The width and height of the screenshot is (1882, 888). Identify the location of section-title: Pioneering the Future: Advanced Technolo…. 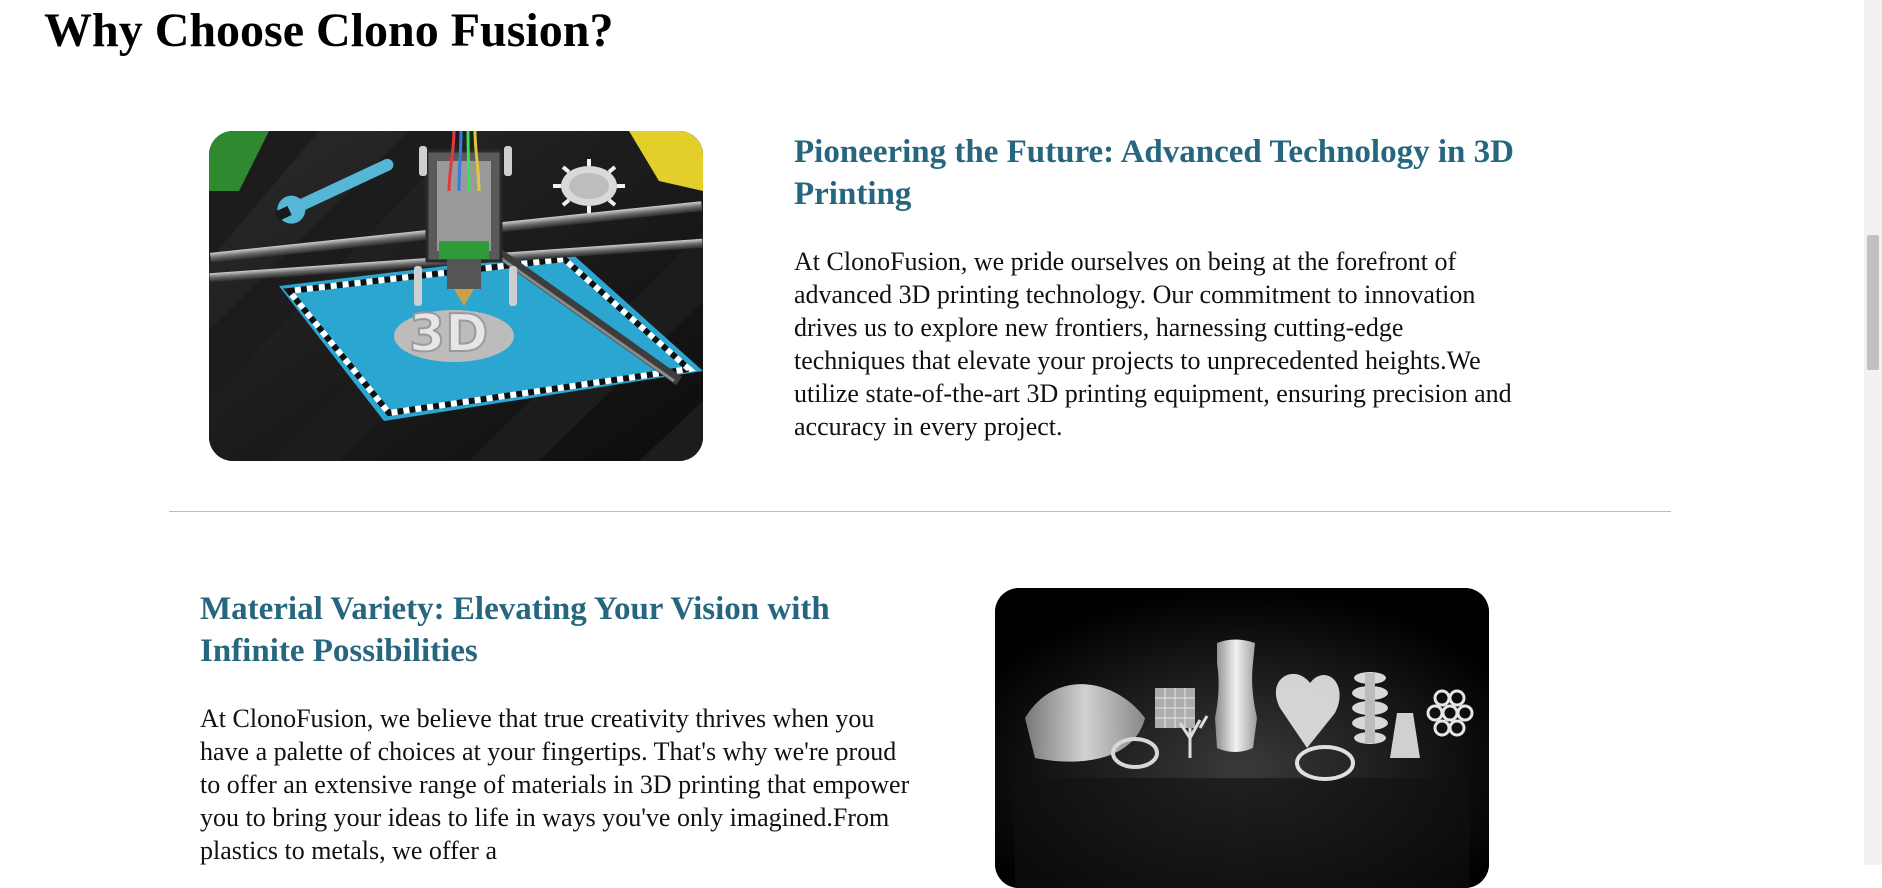
(1154, 173).